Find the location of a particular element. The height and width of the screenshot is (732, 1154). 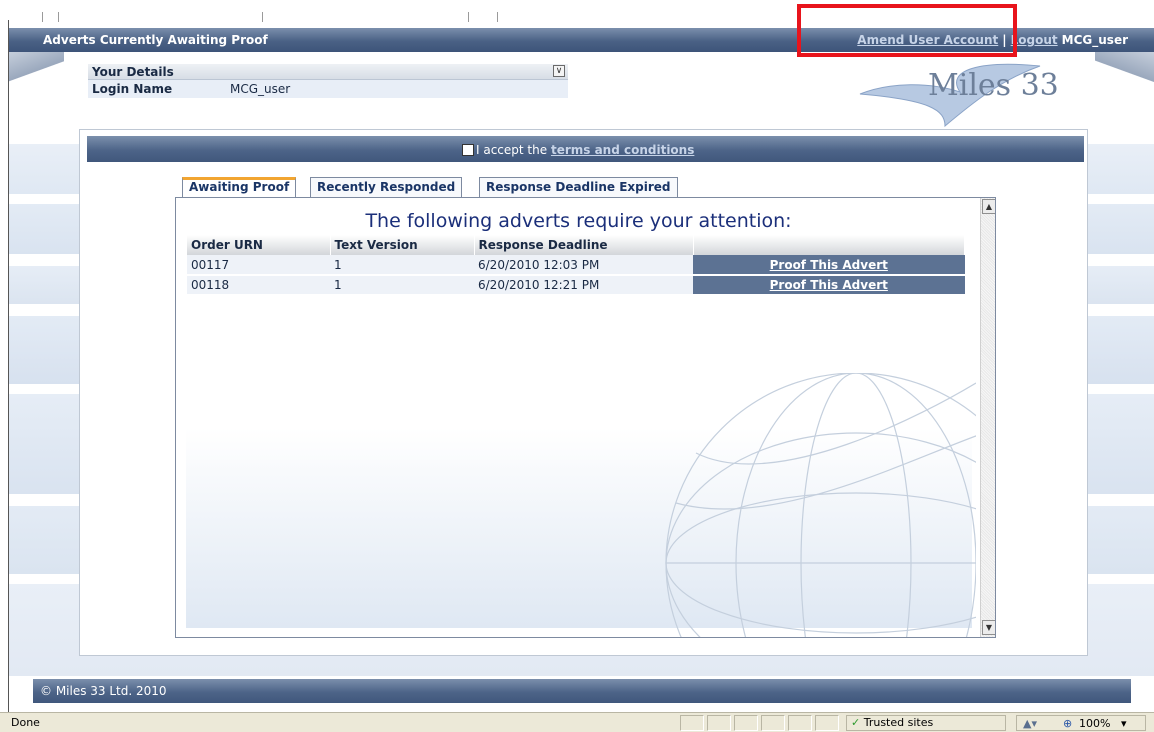

browser-status-bar: Done ✓ Trusted sites ▲▾ ⊕ 100% ▾ is located at coordinates (577, 722).